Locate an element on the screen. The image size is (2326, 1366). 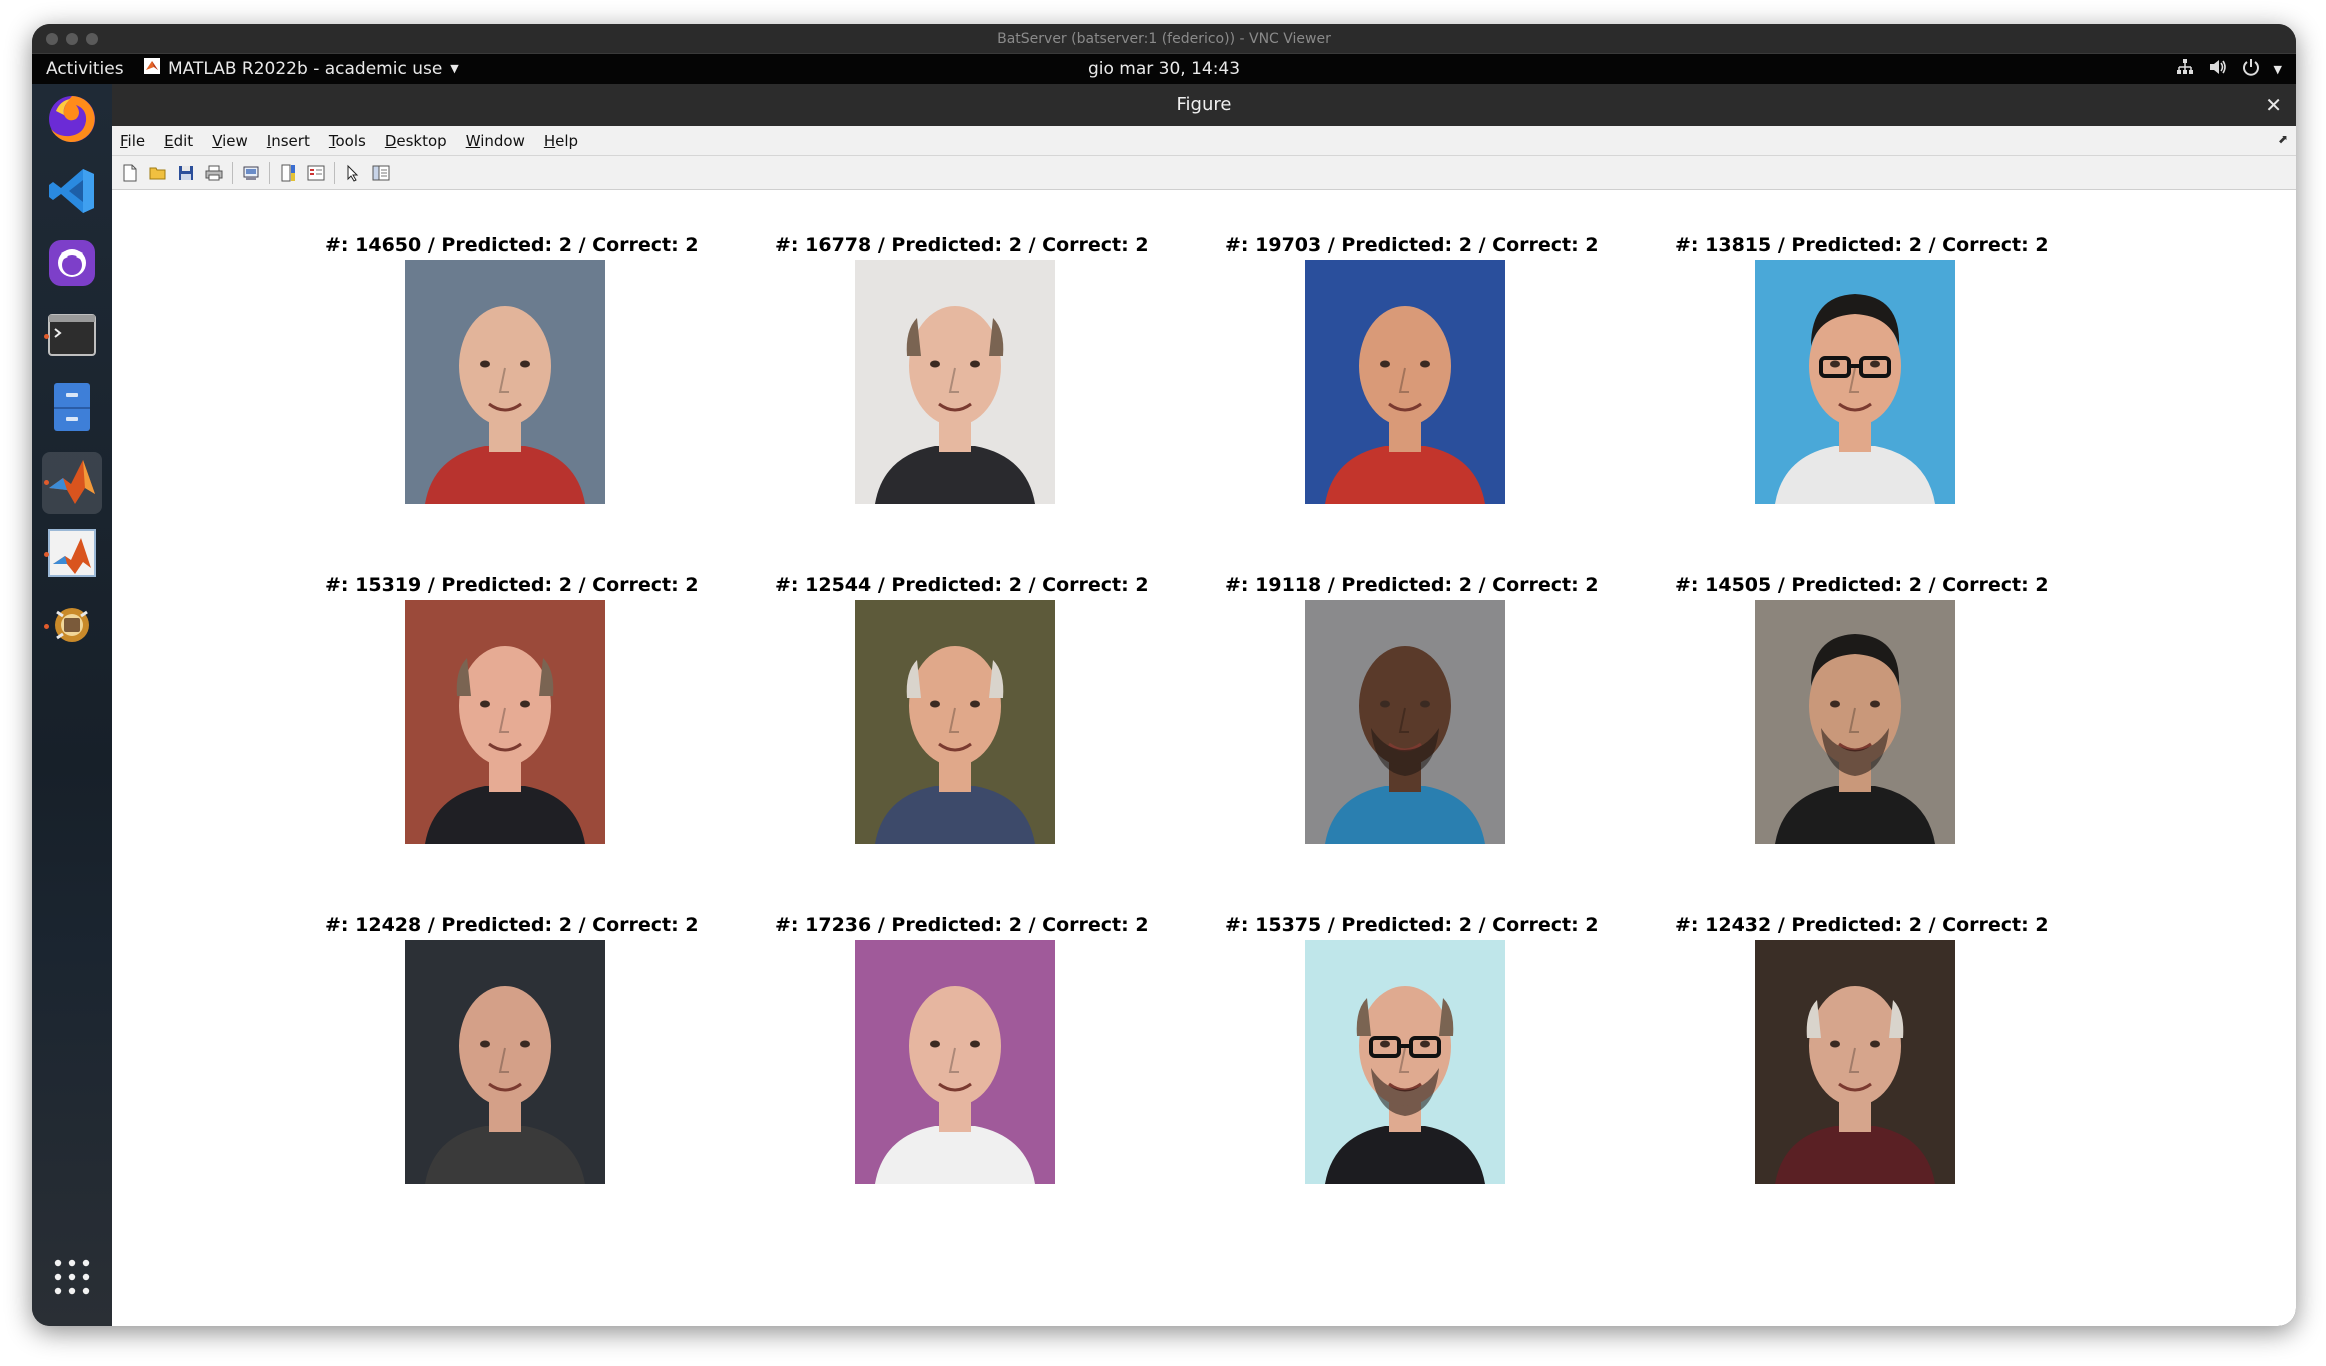
network-icon is located at coordinates (2185, 69).